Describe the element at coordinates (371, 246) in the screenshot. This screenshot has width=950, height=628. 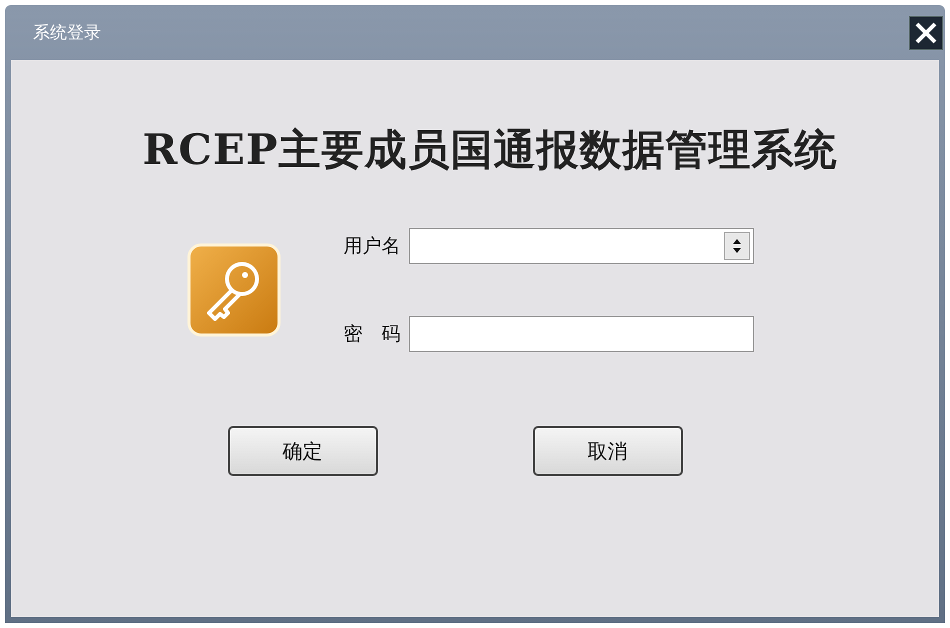
I see `field-label: 用户名` at that location.